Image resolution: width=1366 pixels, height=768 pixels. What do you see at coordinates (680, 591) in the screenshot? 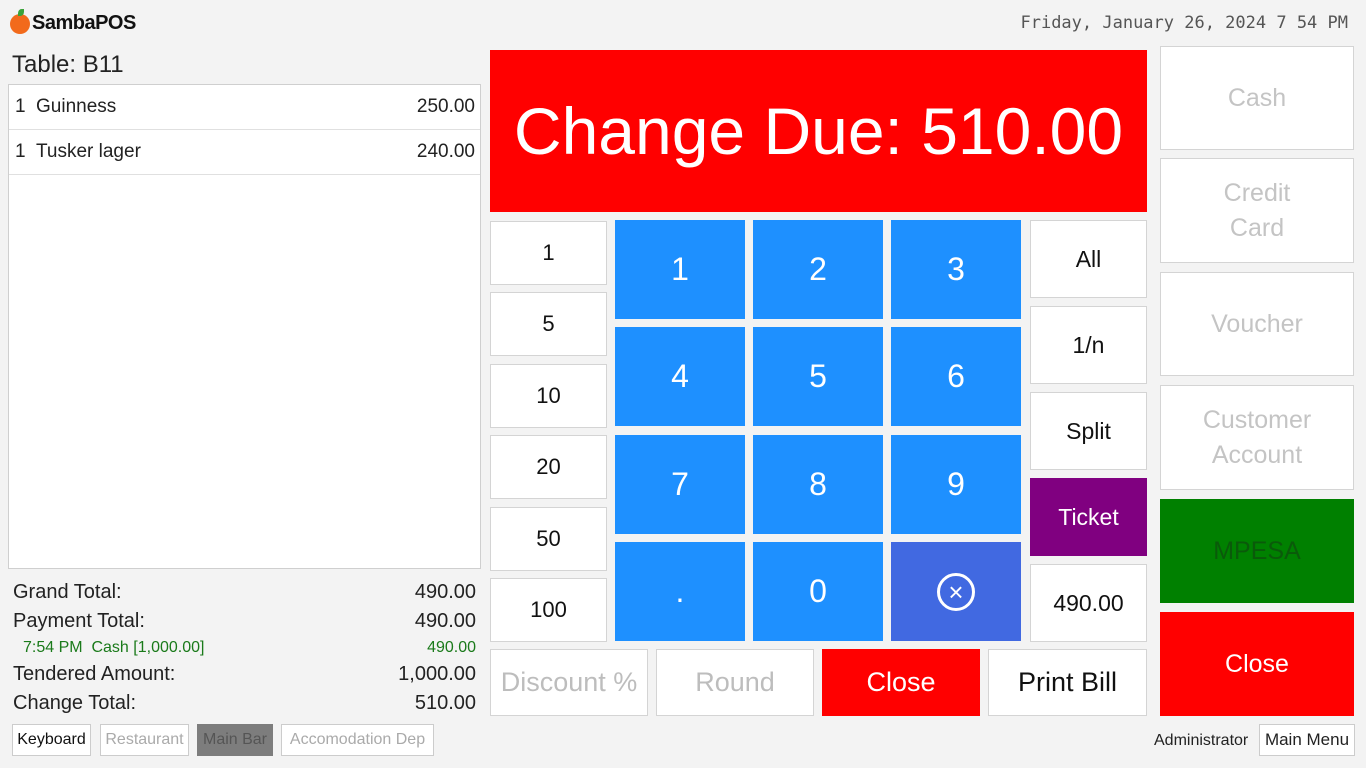
I see `keypad-decimal-button: .` at bounding box center [680, 591].